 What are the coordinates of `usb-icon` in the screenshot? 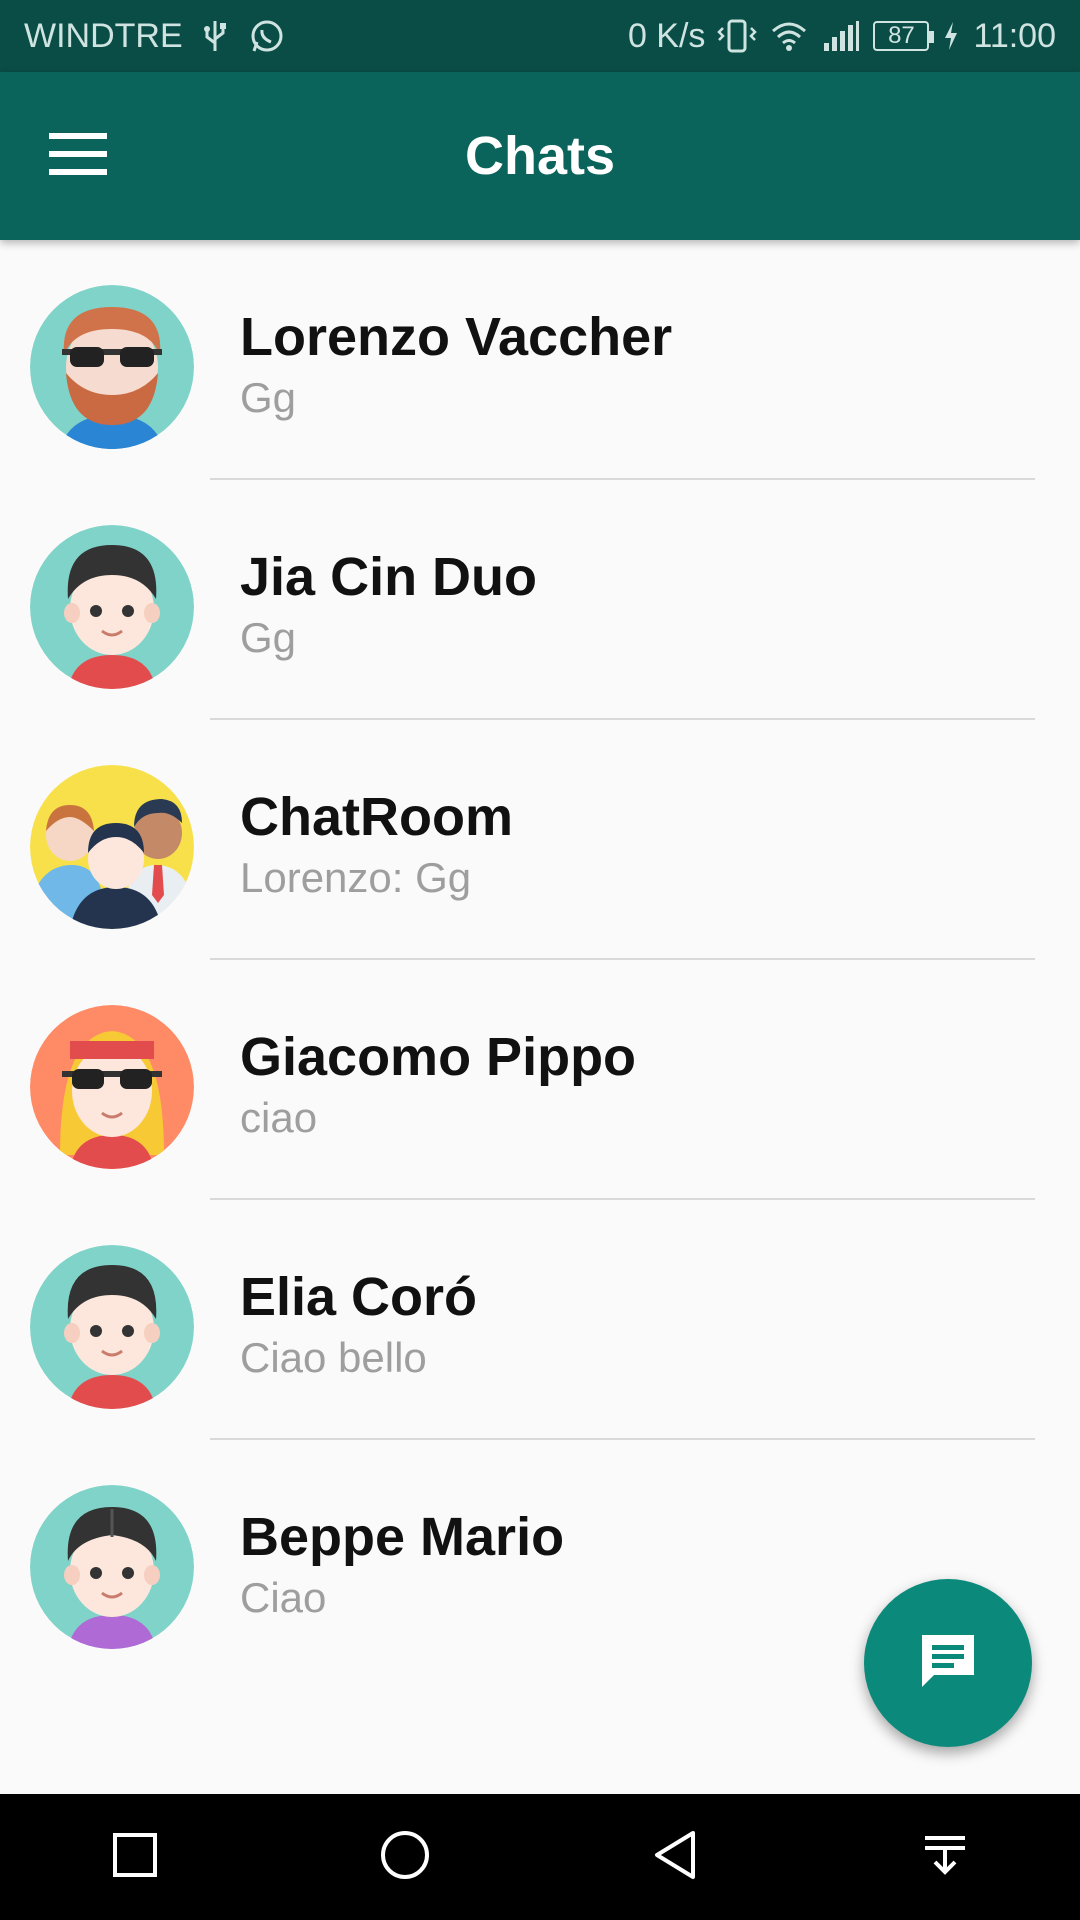 It's located at (215, 36).